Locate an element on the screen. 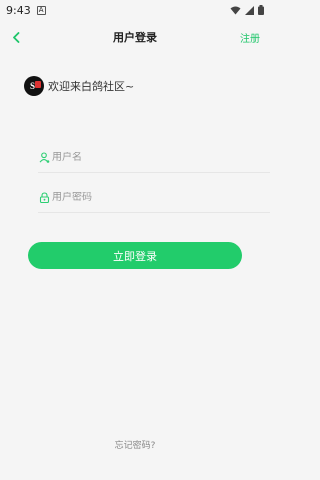 The image size is (320, 480). register-link: 注册 is located at coordinates (250, 37).